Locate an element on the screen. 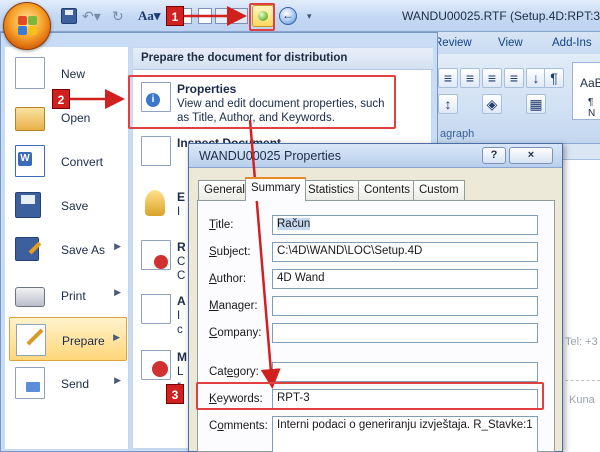  window-title: WANDU00025.RTF (Setup.4D:RPT:3) [C is located at coordinates (501, 16).